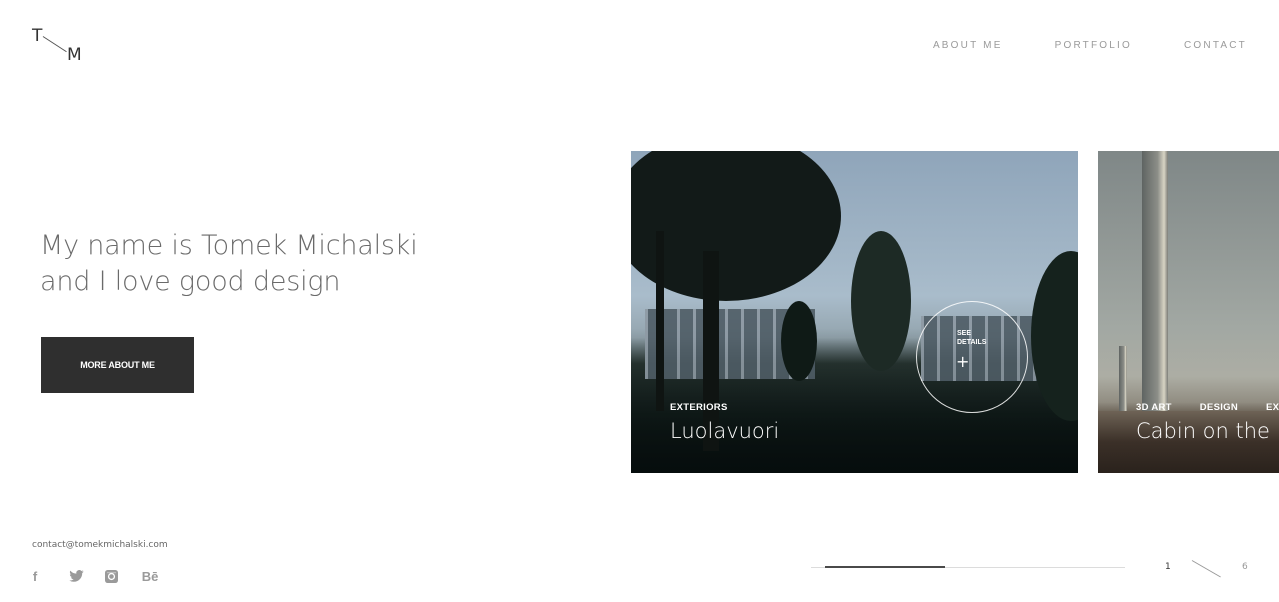  I want to click on scenery-pillar, so click(1155, 286).